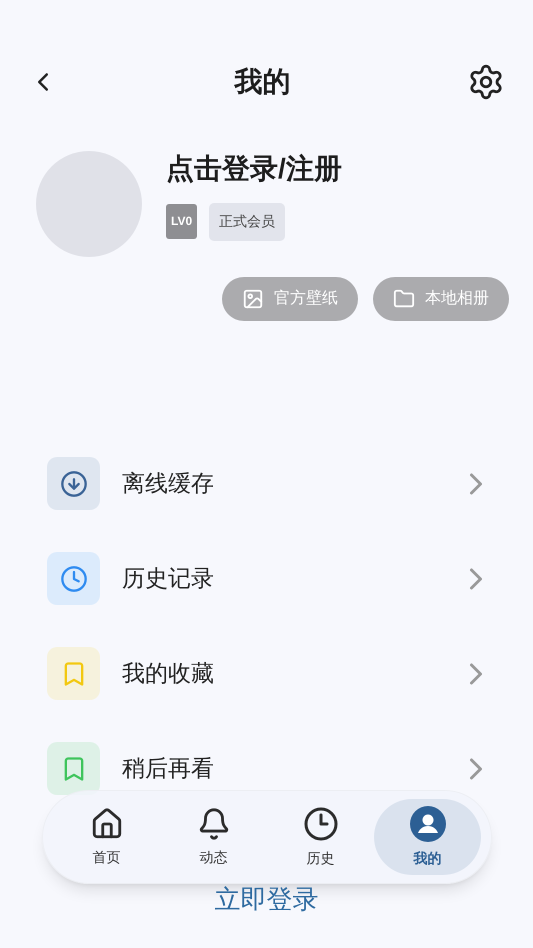  I want to click on nav-tab: 历史, so click(320, 837).